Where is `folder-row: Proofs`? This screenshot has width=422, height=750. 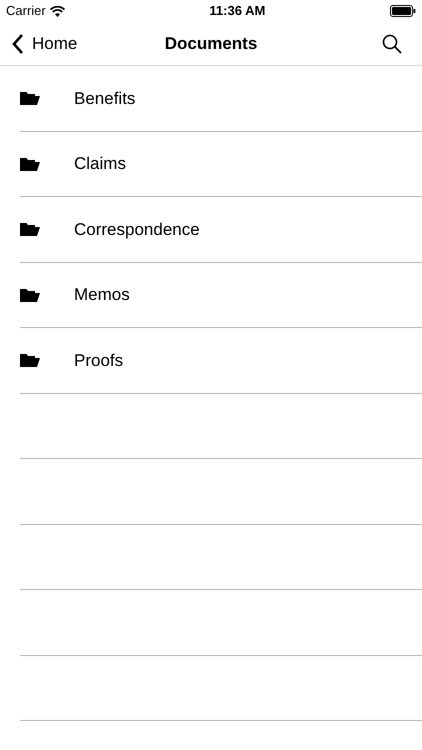
folder-row: Proofs is located at coordinates (221, 361).